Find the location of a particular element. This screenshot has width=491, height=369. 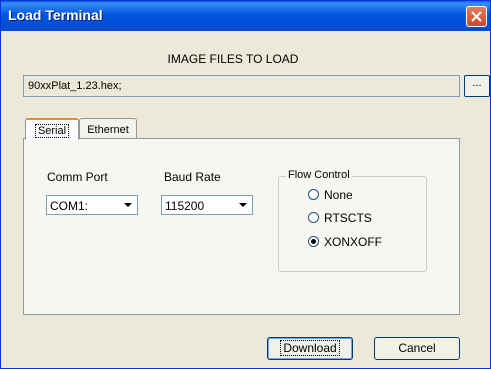

download-button: Download is located at coordinates (310, 348).